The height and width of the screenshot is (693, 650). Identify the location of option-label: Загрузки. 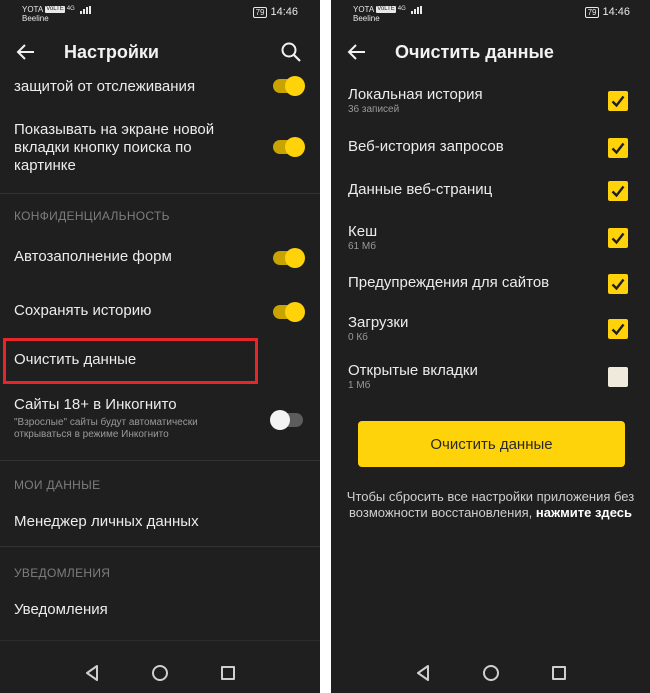
(378, 322).